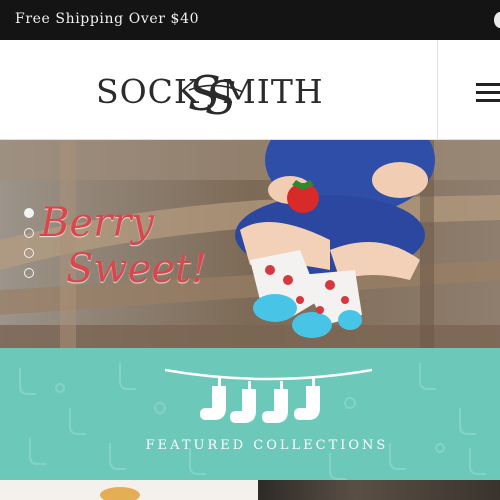  I want to click on menu-icon, so click(488, 93).